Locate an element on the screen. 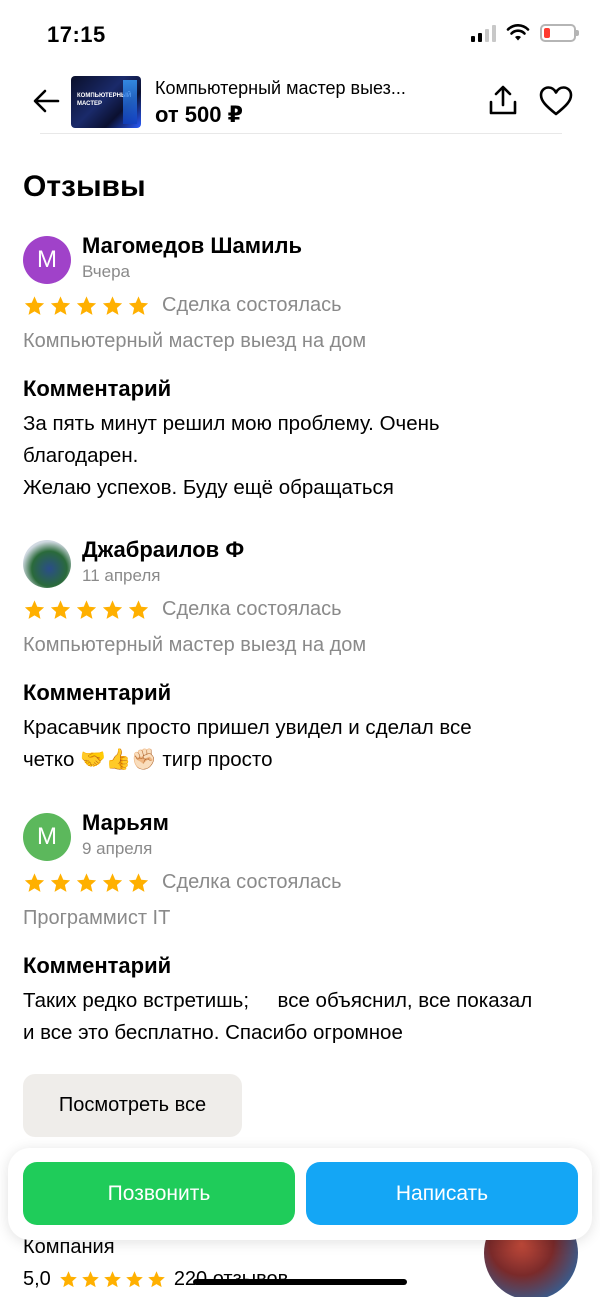 Image resolution: width=600 pixels, height=1297 pixels. comment-line: и все это бесплатно. Спасибо огромное is located at coordinates (213, 1032).